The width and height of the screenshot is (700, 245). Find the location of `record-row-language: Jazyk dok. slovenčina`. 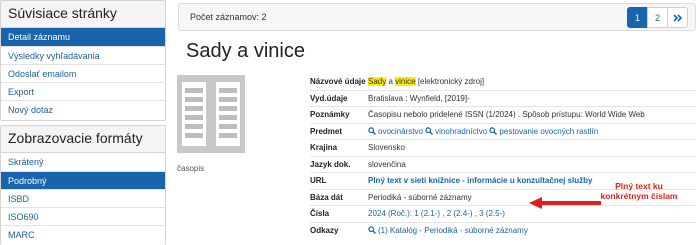

record-row-language: Jazyk dok. slovenčina is located at coordinates (503, 165).